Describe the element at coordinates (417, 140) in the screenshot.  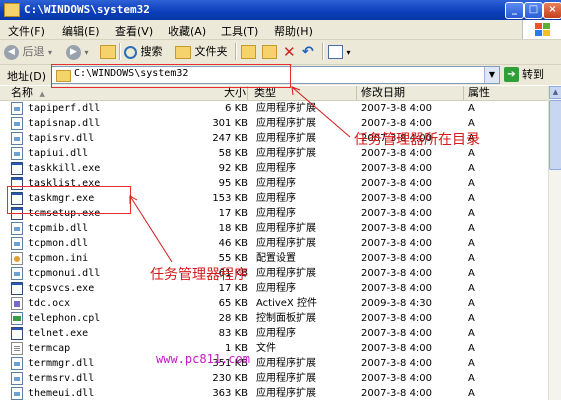
I see `directory-annotation: 任务管理器所在目录` at that location.